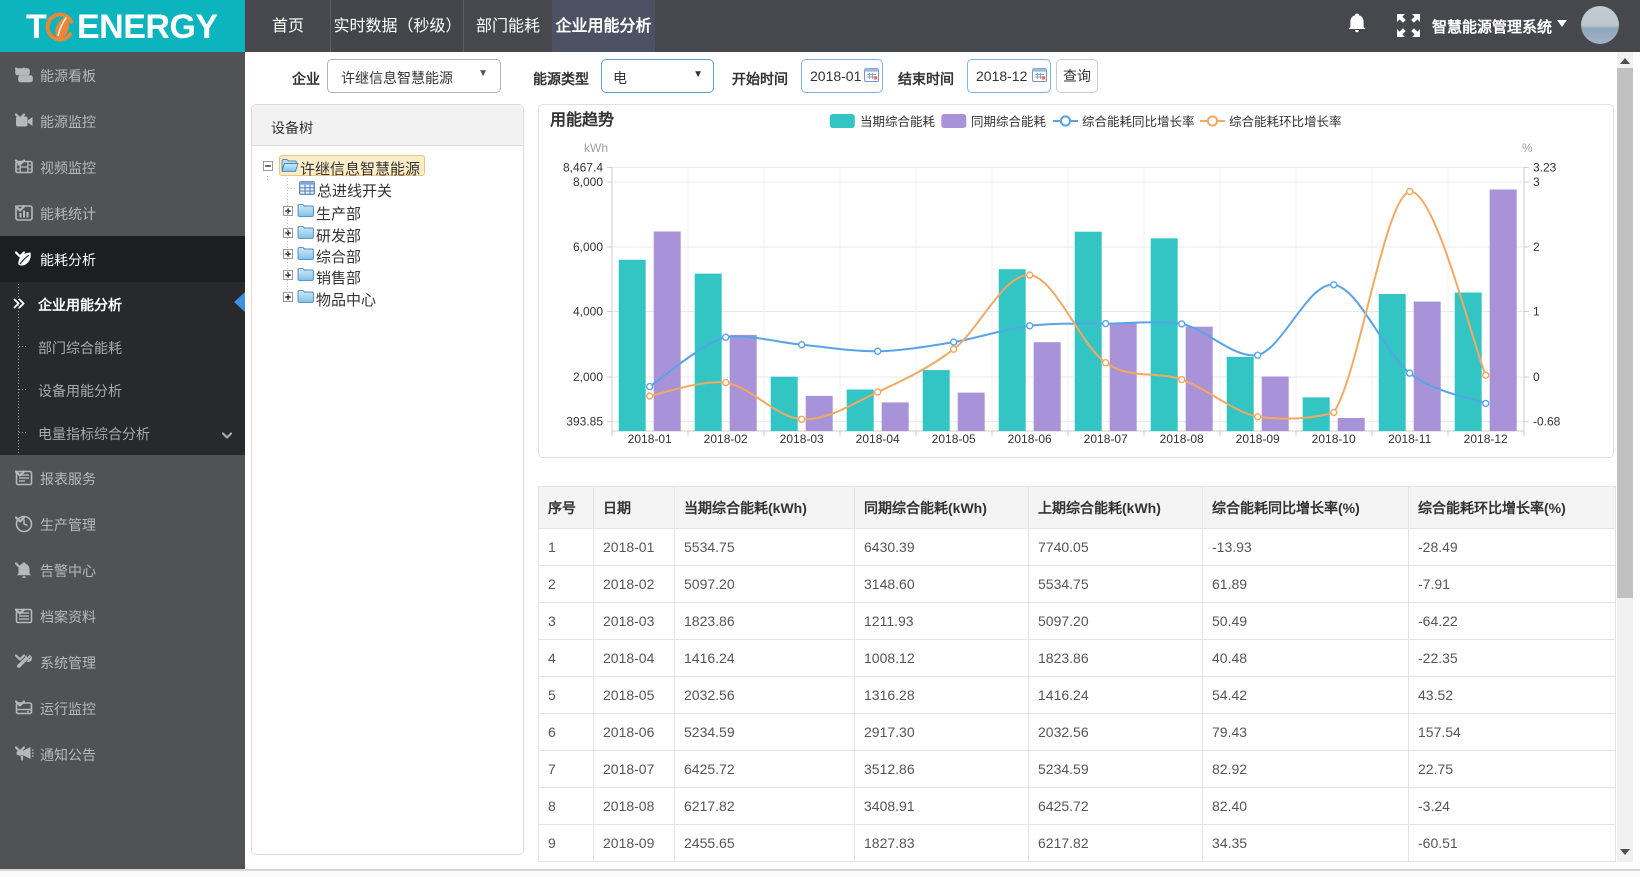  Describe the element at coordinates (1536, 182) in the screenshot. I see `svg-text: 3` at that location.